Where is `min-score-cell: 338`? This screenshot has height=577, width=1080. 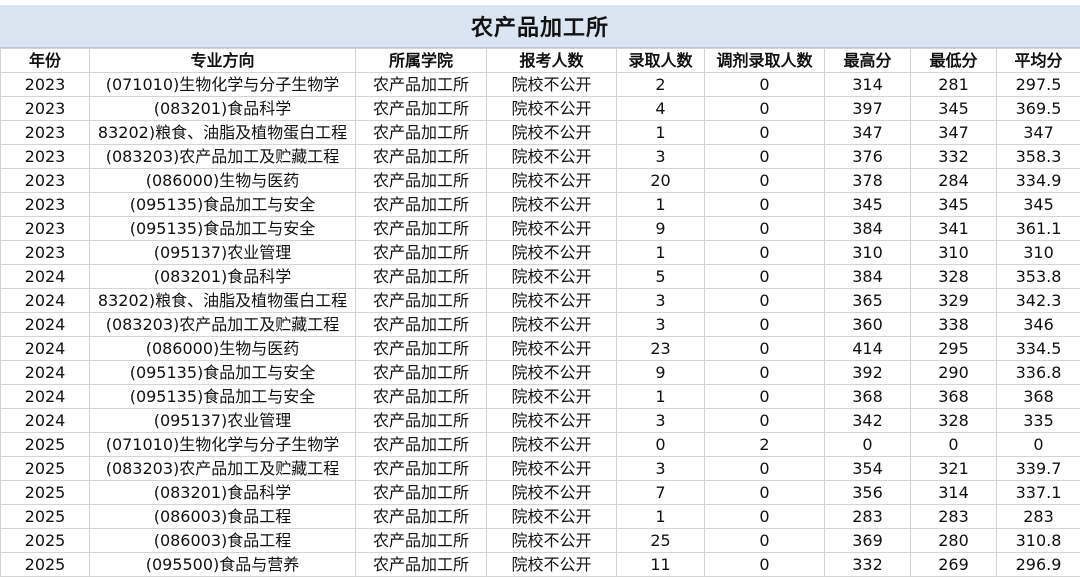
min-score-cell: 338 is located at coordinates (954, 325).